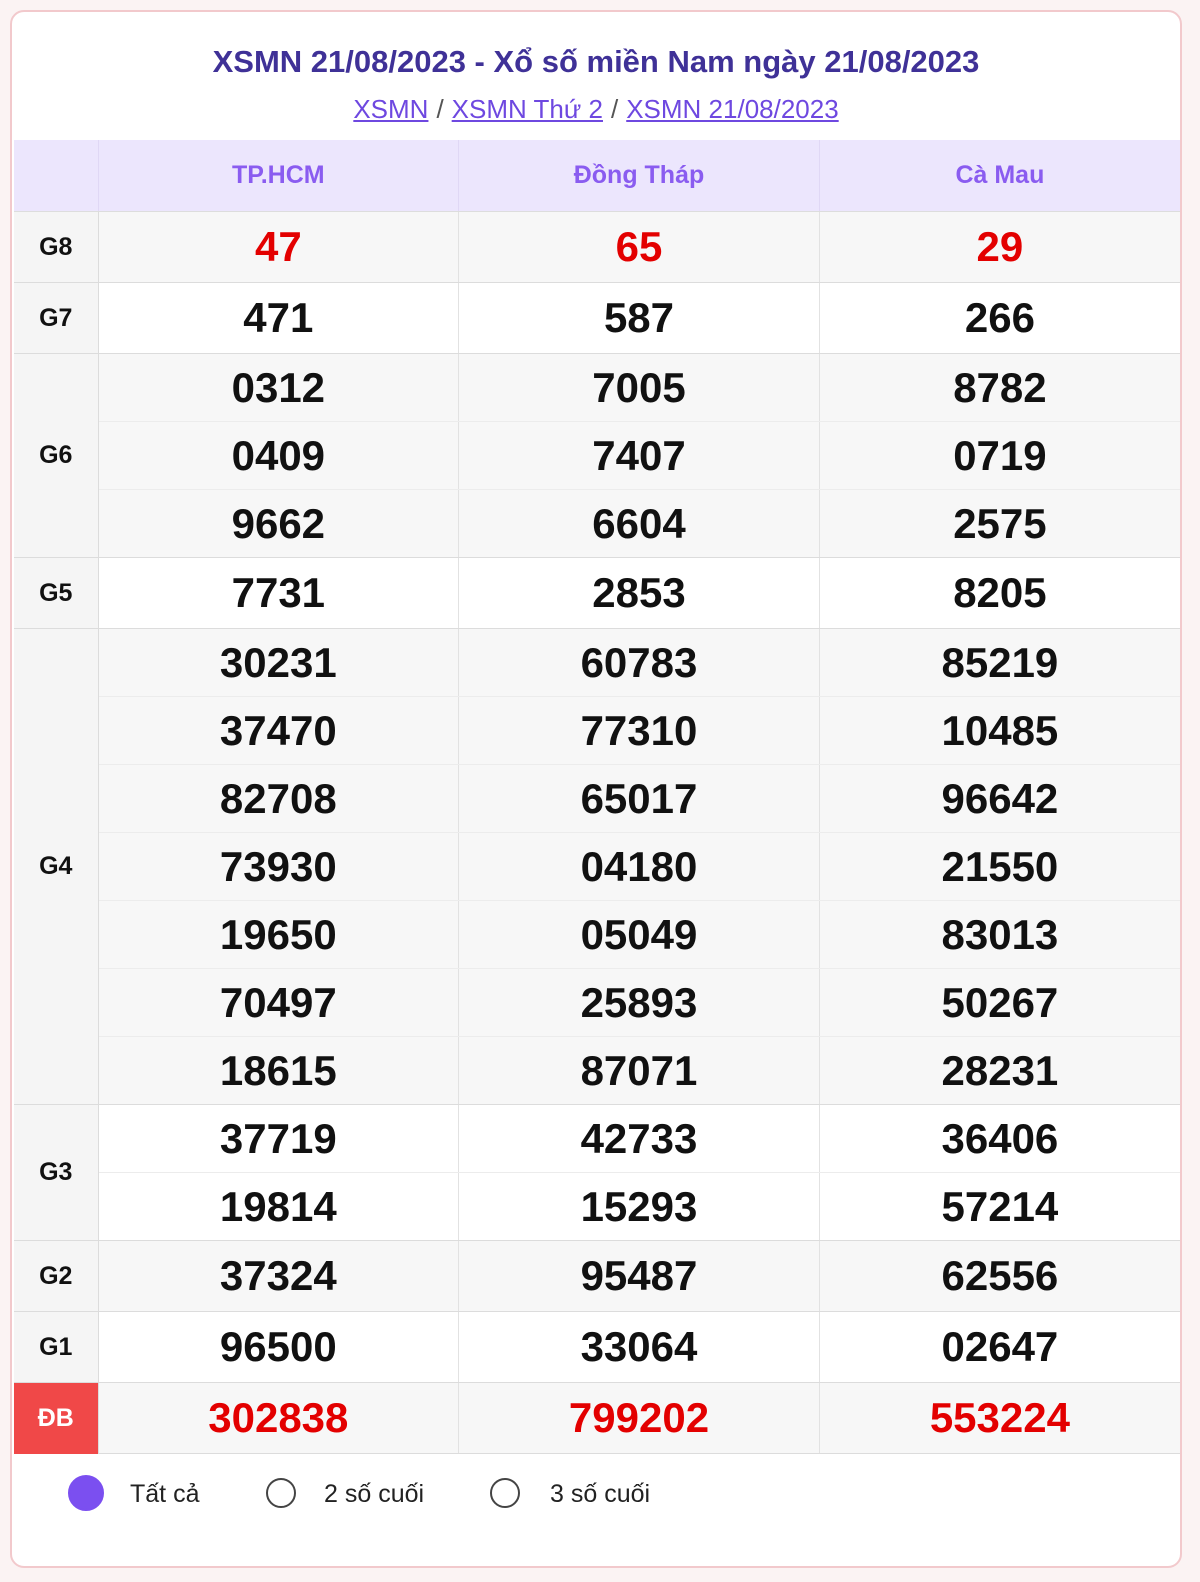 This screenshot has width=1200, height=1582. What do you see at coordinates (639, 247) in the screenshot?
I see `result-number: 65` at bounding box center [639, 247].